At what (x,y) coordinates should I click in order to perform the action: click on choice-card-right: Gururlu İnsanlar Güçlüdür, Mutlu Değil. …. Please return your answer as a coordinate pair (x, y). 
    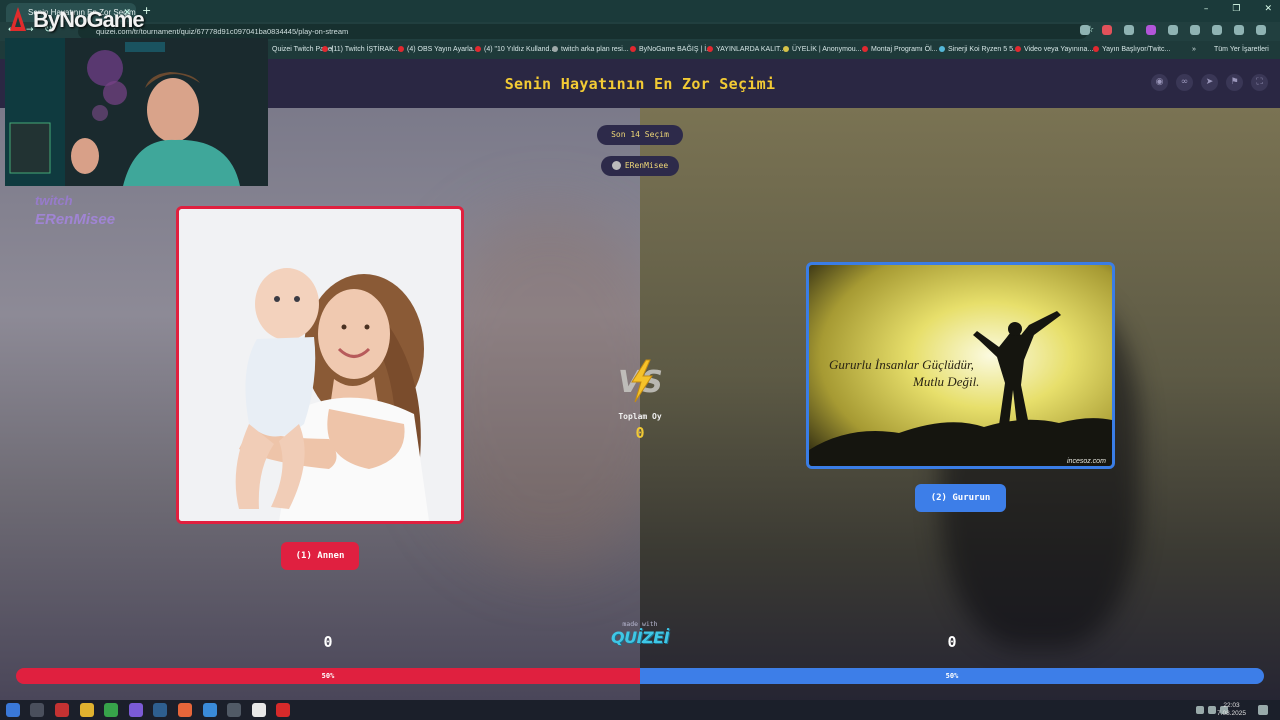
    Looking at the image, I should click on (960, 365).